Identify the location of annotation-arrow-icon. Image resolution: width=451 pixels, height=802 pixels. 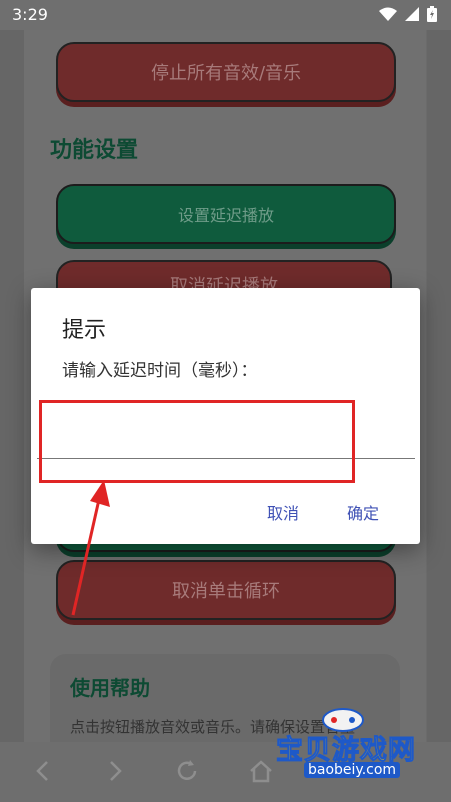
(90, 548).